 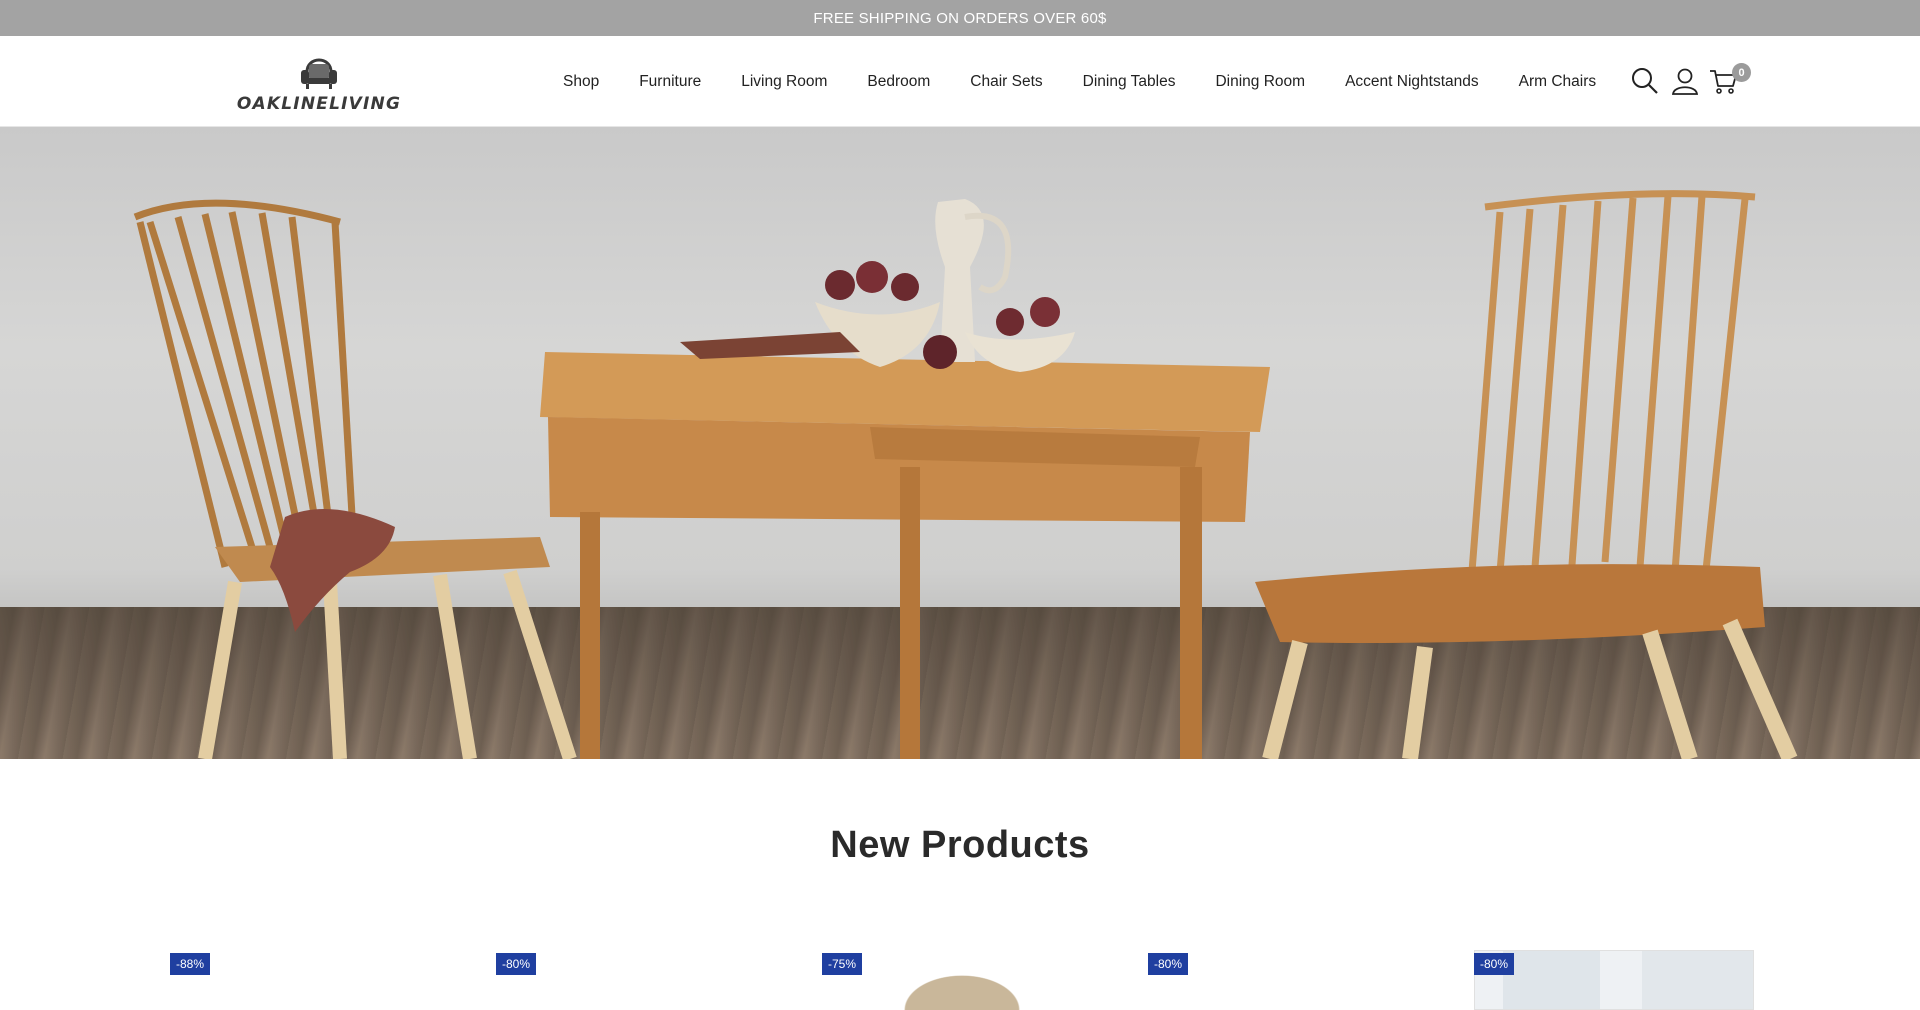 I want to click on brand-name: OAKLINELIVING, so click(x=319, y=104).